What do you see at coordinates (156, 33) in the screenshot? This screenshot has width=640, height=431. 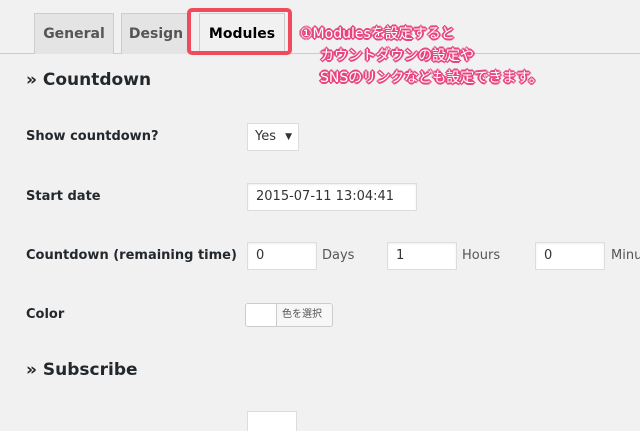 I see `tab-design: Design` at bounding box center [156, 33].